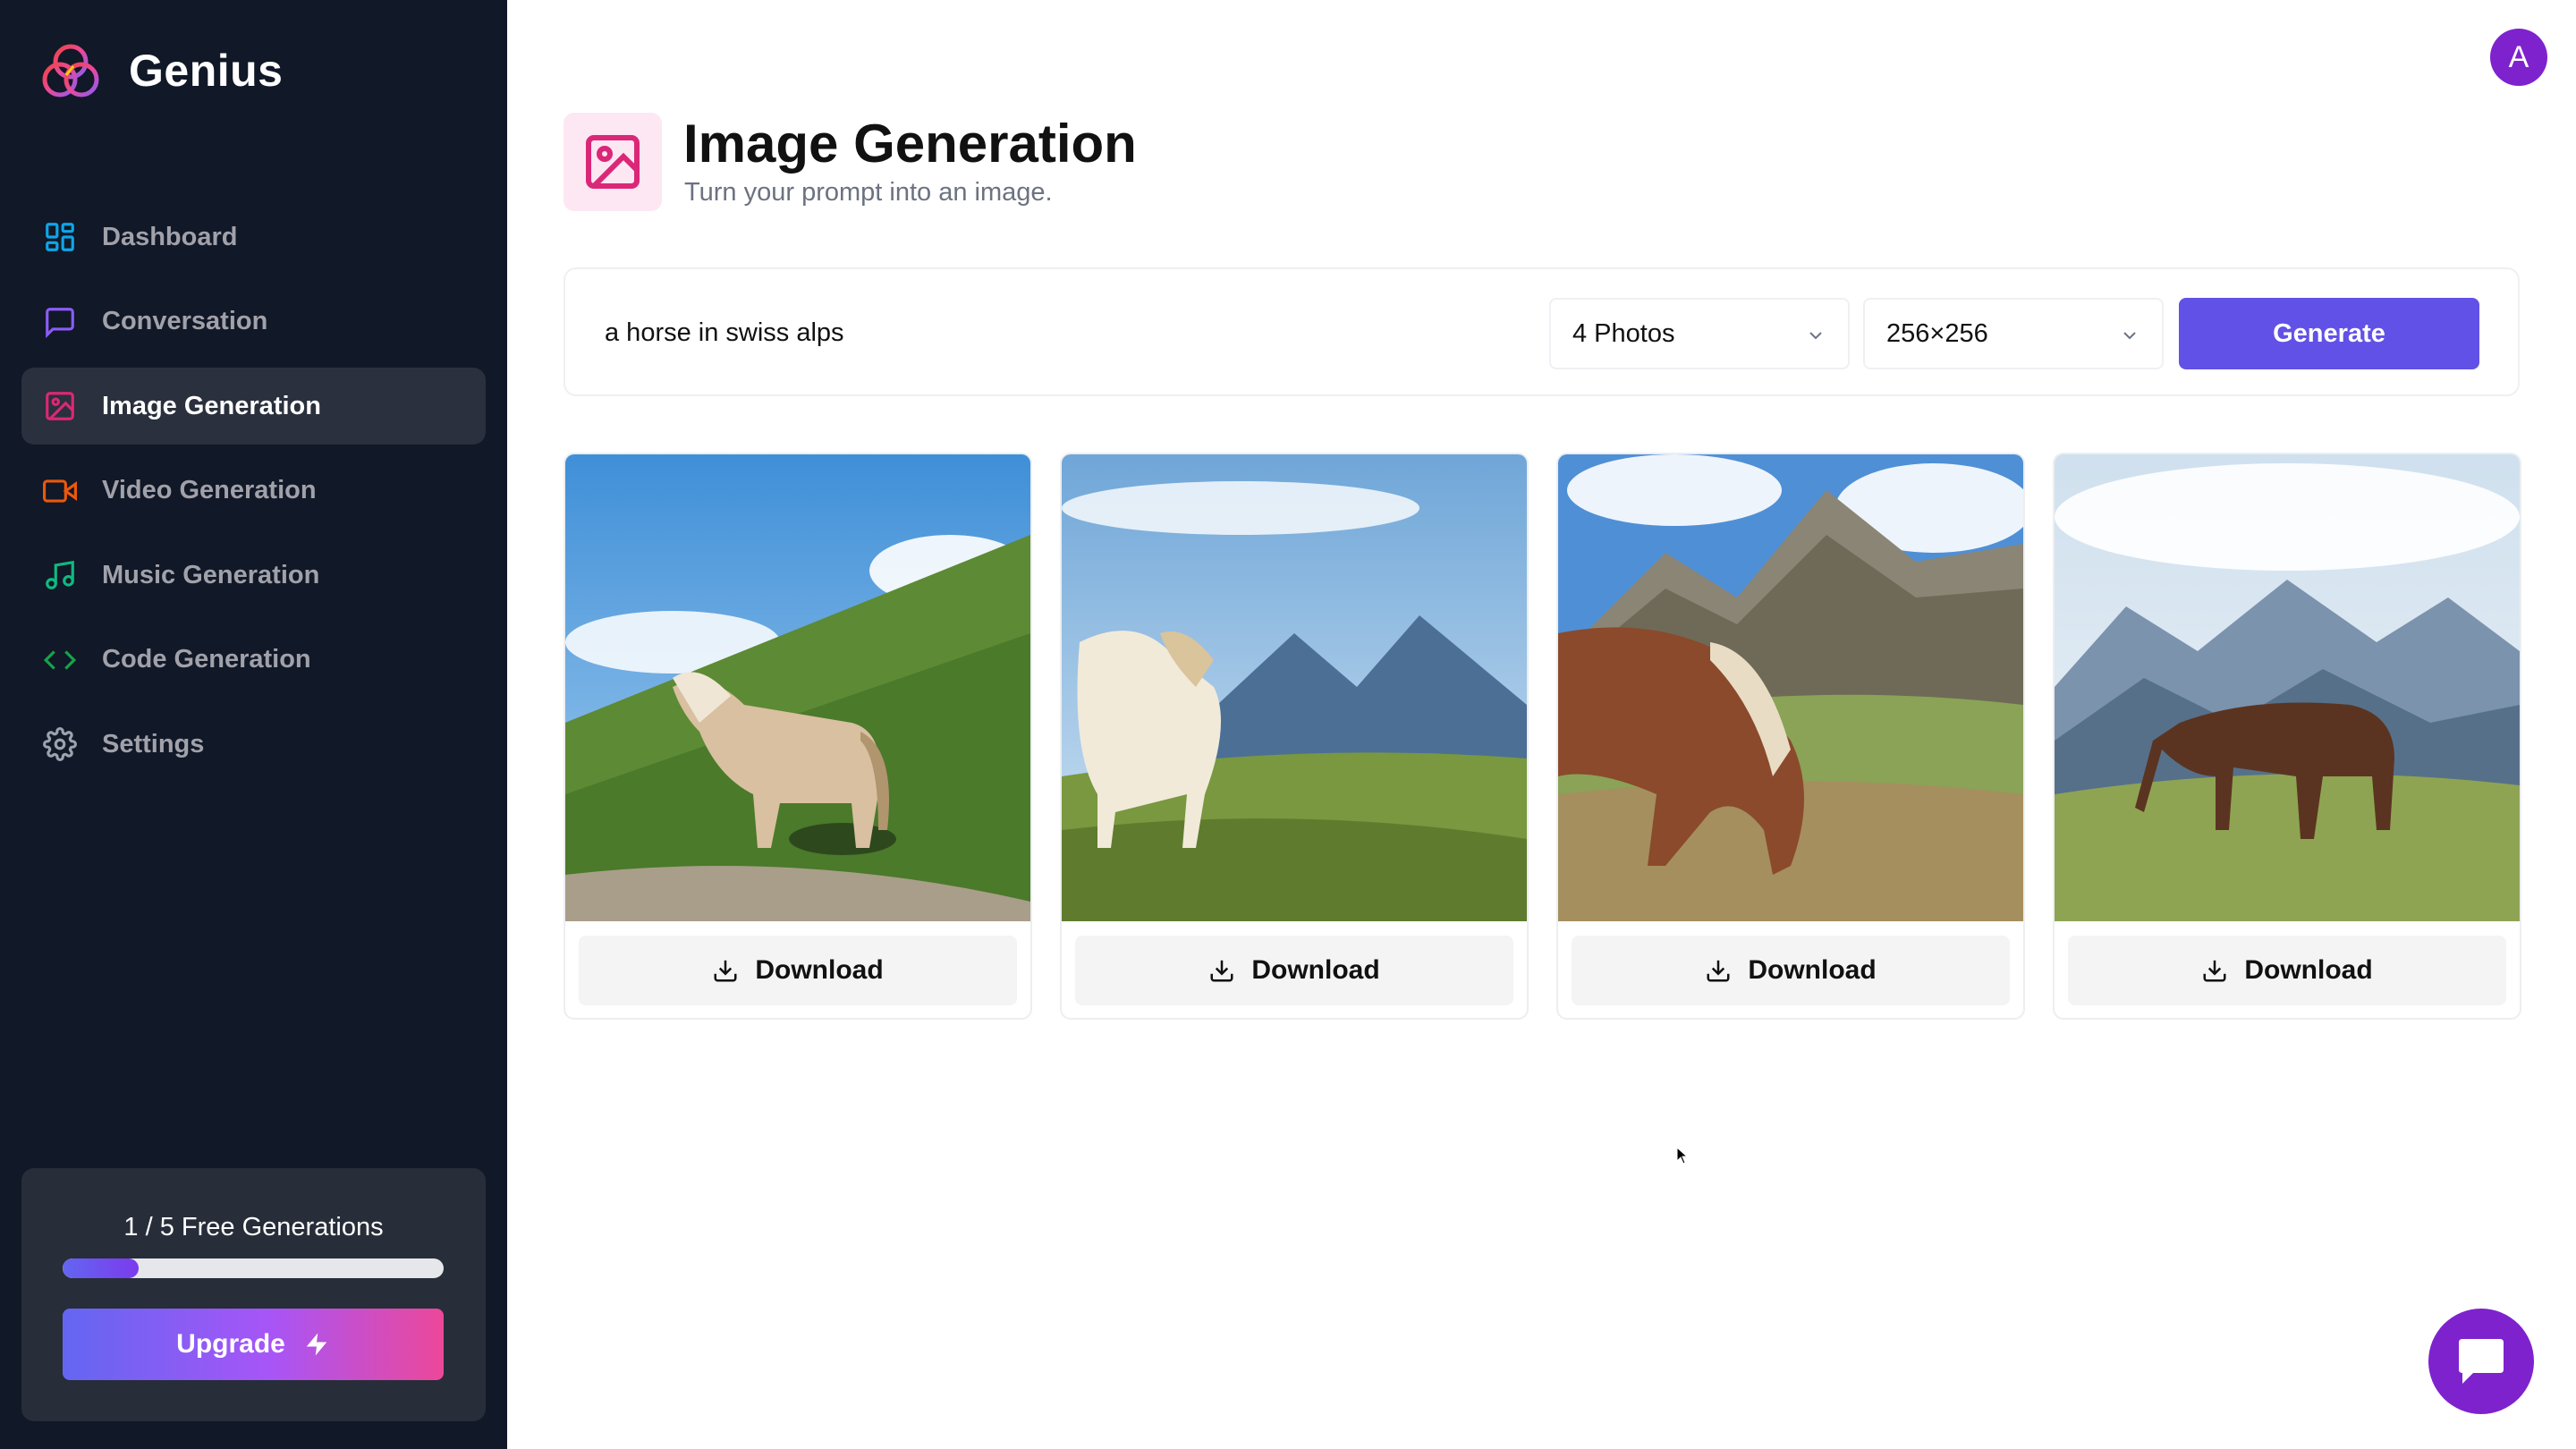 The width and height of the screenshot is (2576, 1449). Describe the element at coordinates (1682, 1156) in the screenshot. I see `mouse-cursor-icon` at that location.